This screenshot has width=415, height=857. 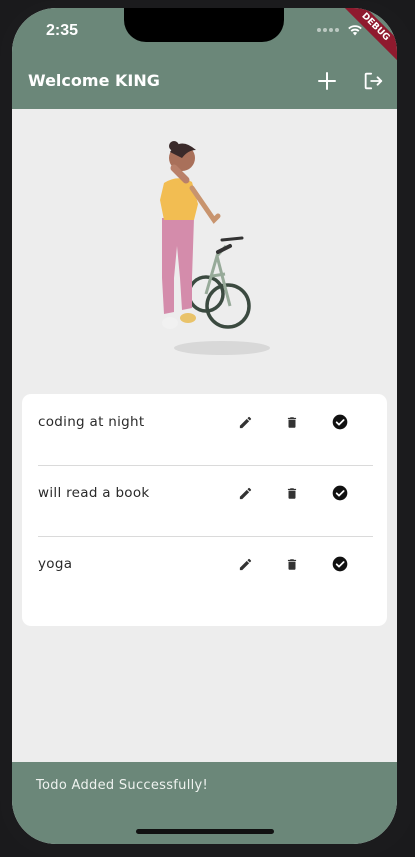 I want to click on add-todo-button, so click(x=327, y=81).